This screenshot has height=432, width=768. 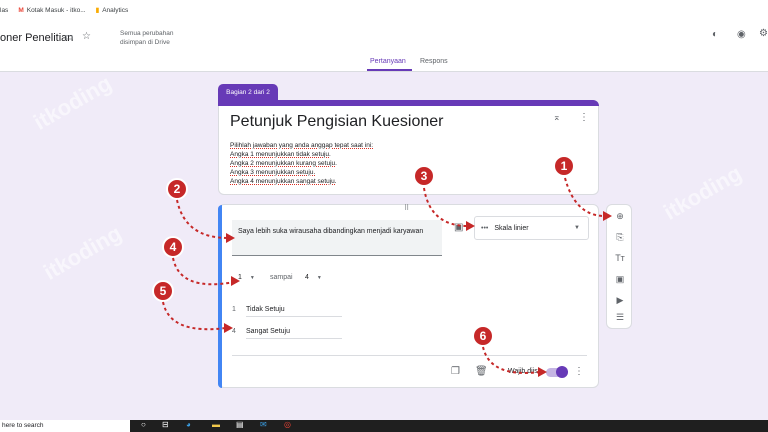 I want to click on marker-6: 6, so click(x=483, y=336).